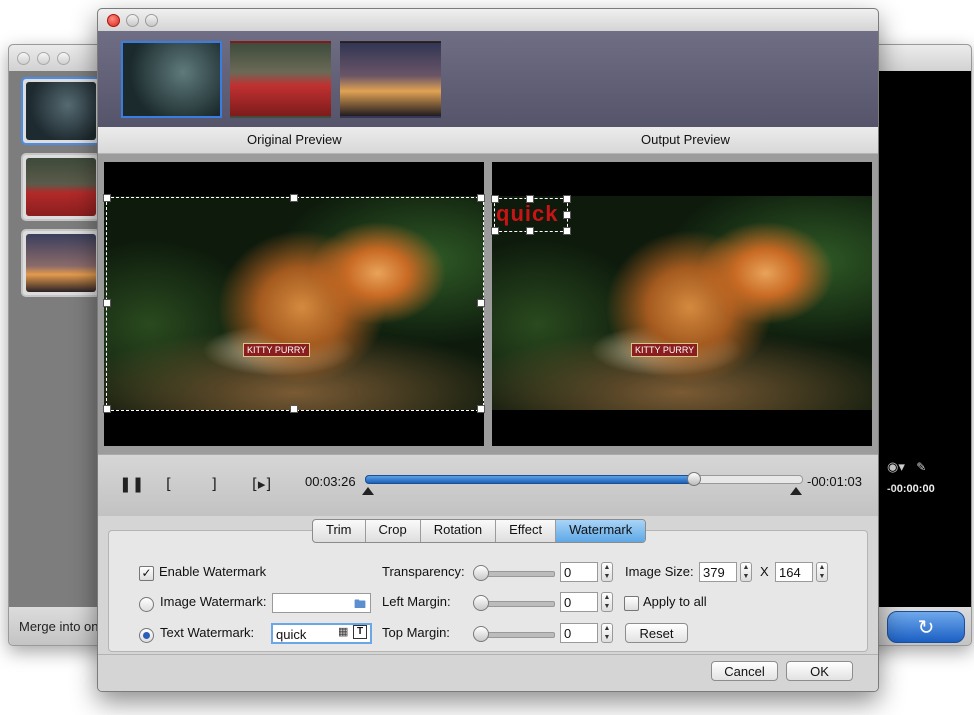 Image resolution: width=974 pixels, height=715 pixels. What do you see at coordinates (921, 467) in the screenshot?
I see `edit-icon: ✎` at bounding box center [921, 467].